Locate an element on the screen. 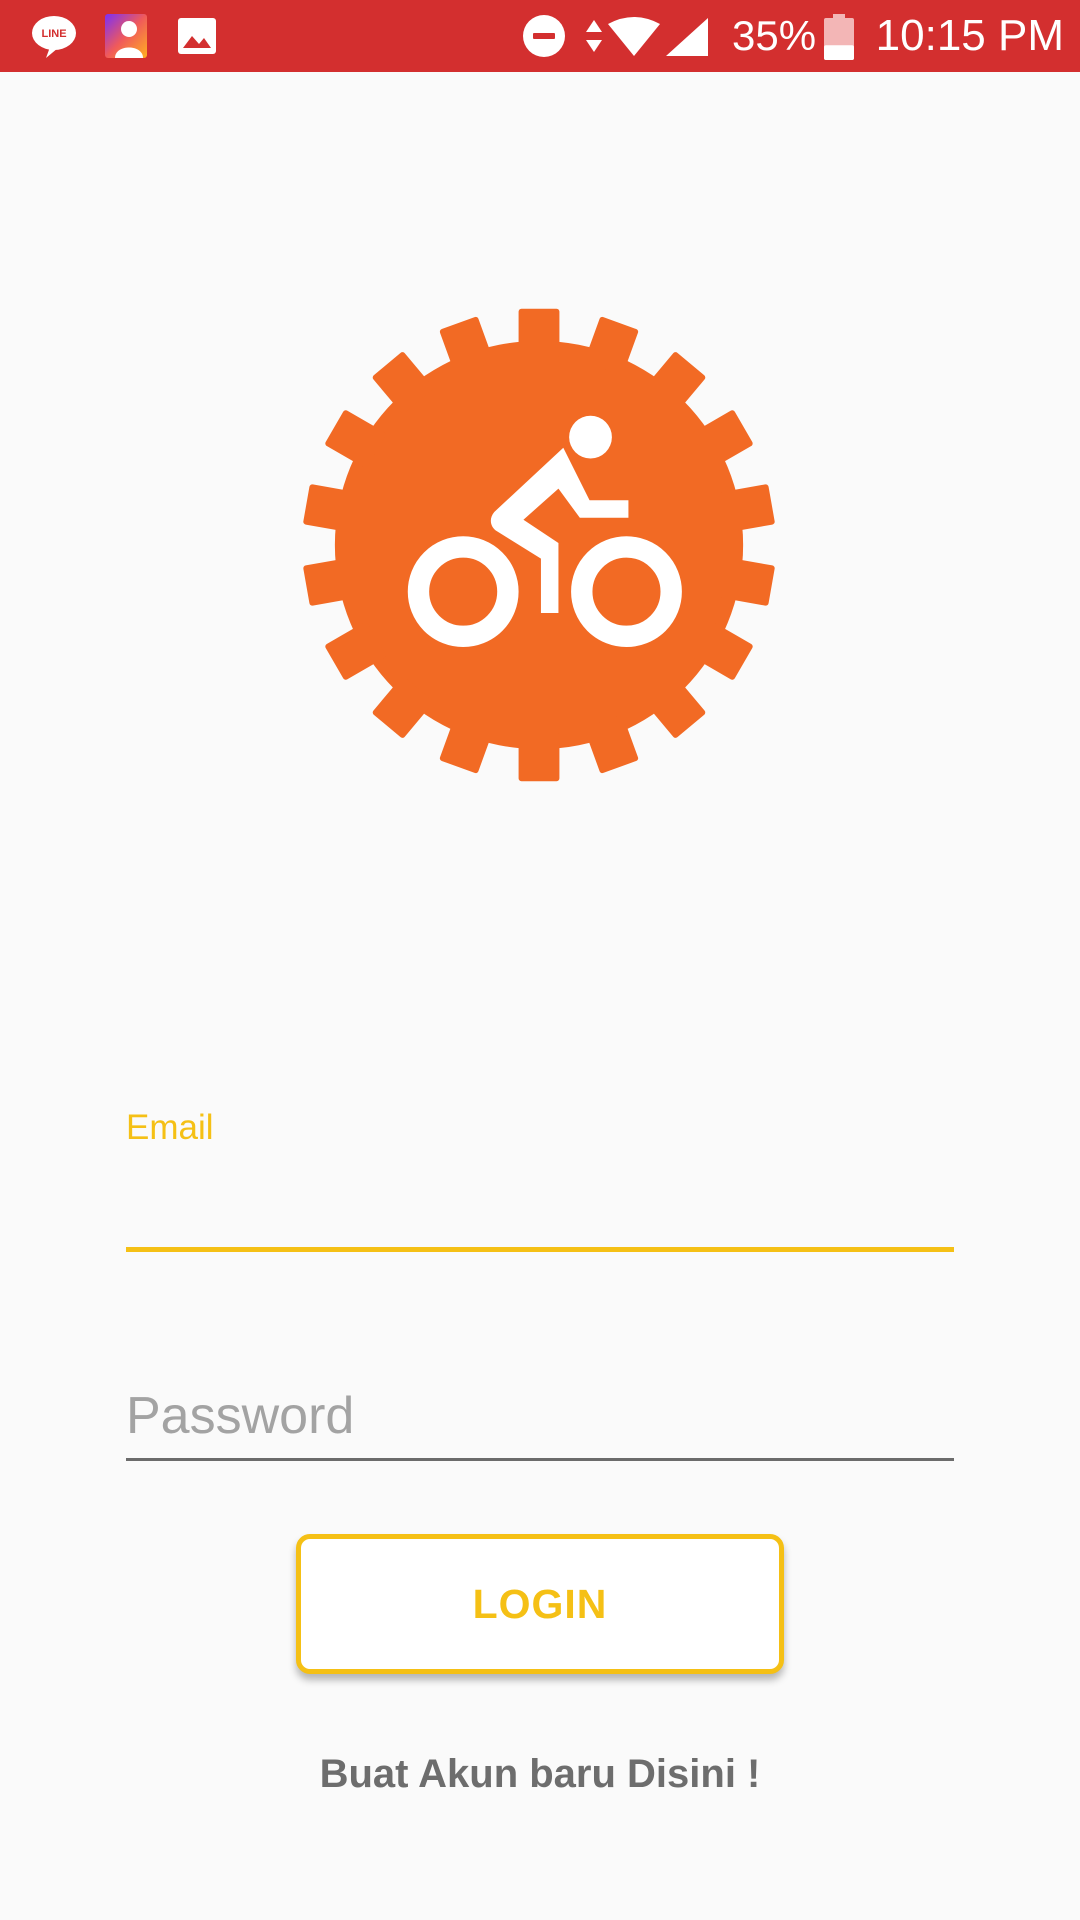 Image resolution: width=1080 pixels, height=1920 pixels. do-not-disturb-icon is located at coordinates (544, 36).